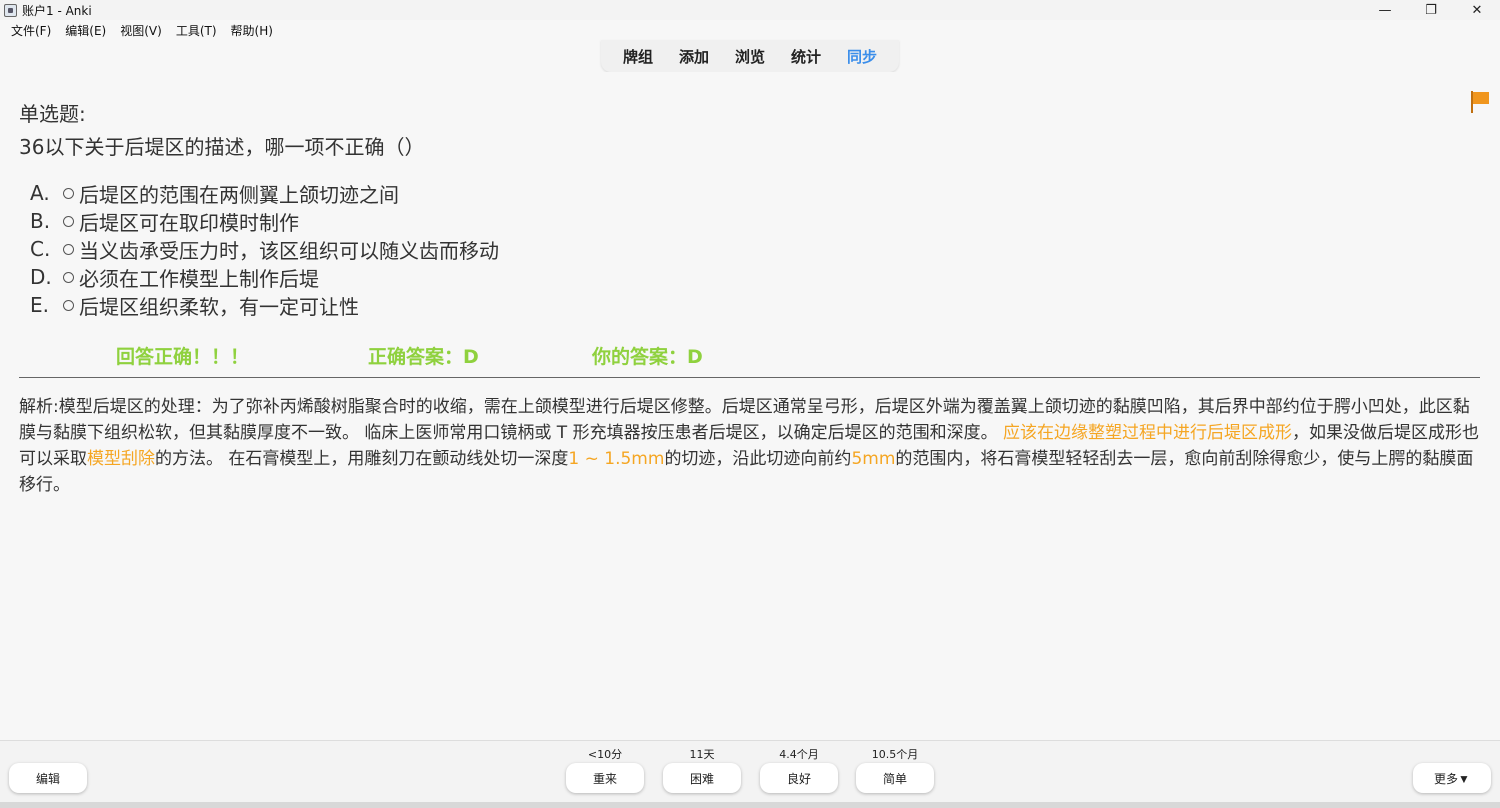  What do you see at coordinates (239, 194) in the screenshot?
I see `option-text: 后堤区的范围在两侧翼上颌切迹之间` at bounding box center [239, 194].